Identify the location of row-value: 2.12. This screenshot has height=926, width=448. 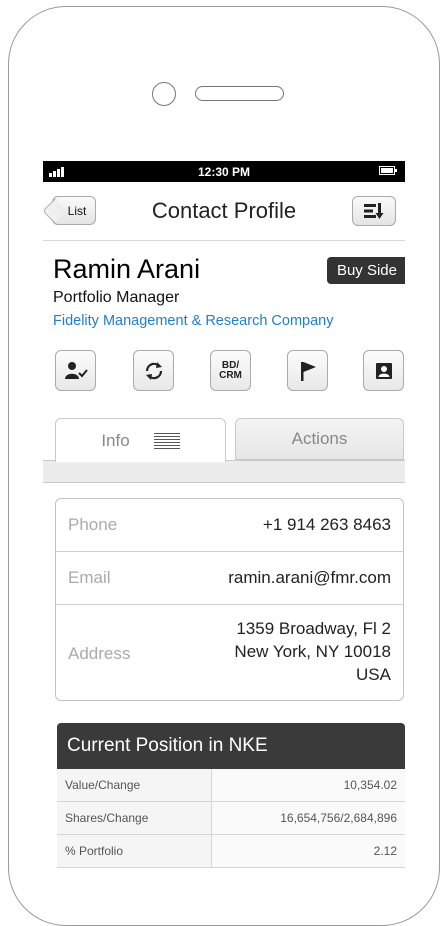
(308, 851).